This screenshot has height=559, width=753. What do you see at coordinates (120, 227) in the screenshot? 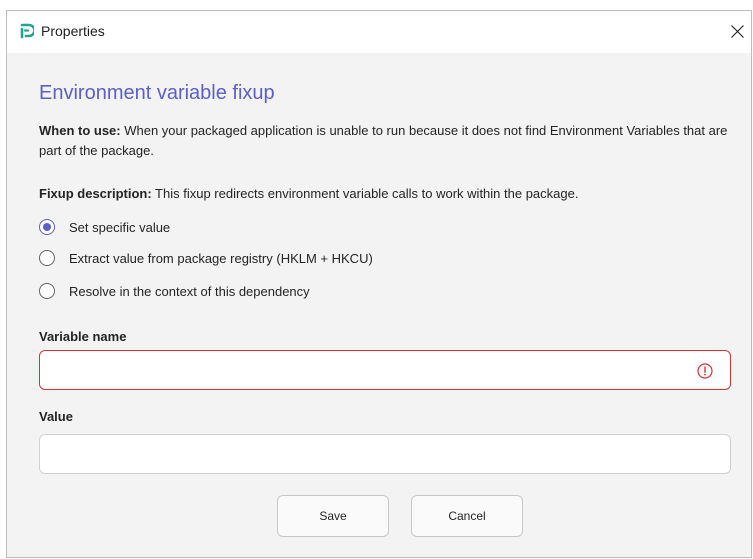
I see `radio-label: Set specific value` at bounding box center [120, 227].